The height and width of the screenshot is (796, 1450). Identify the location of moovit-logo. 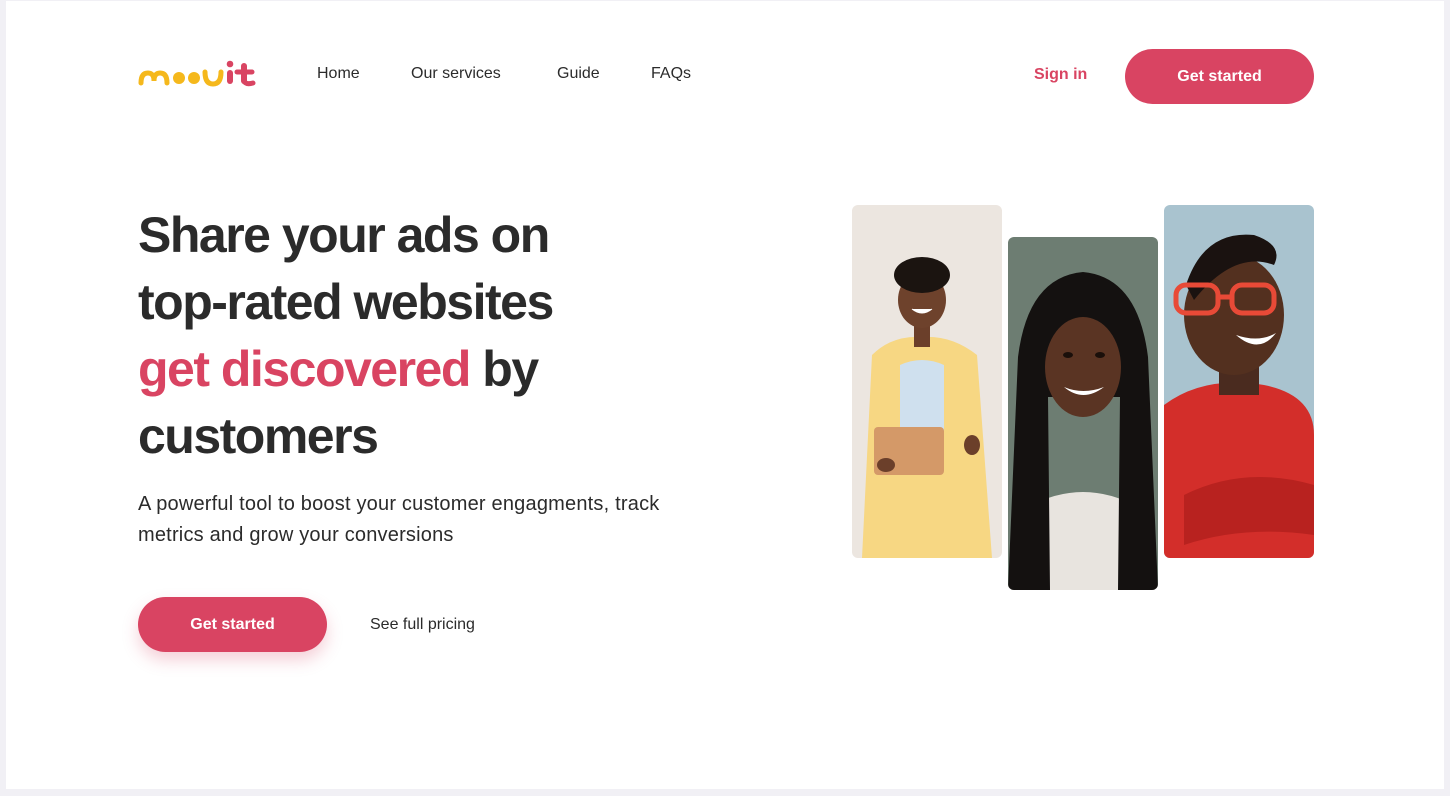
(201, 73).